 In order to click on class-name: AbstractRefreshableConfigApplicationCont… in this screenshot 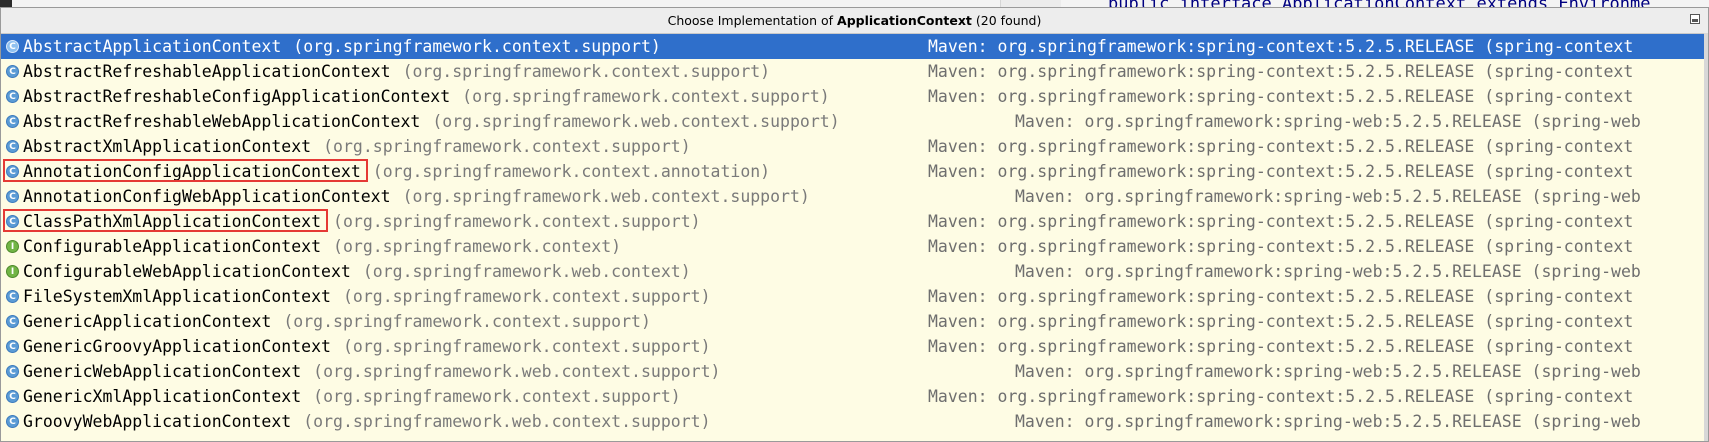, I will do `click(237, 96)`.